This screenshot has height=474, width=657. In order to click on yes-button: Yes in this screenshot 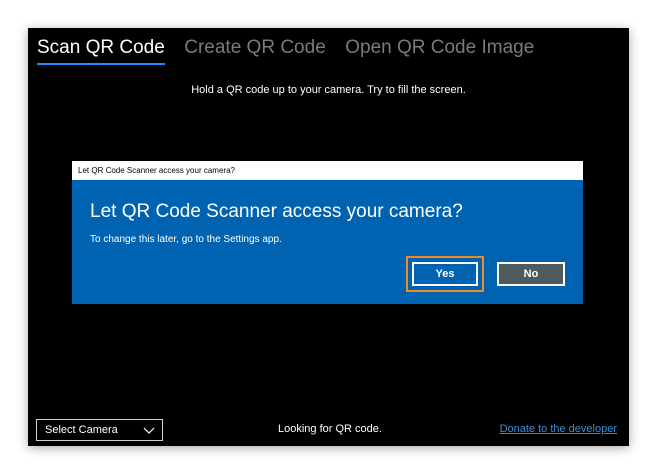, I will do `click(445, 274)`.